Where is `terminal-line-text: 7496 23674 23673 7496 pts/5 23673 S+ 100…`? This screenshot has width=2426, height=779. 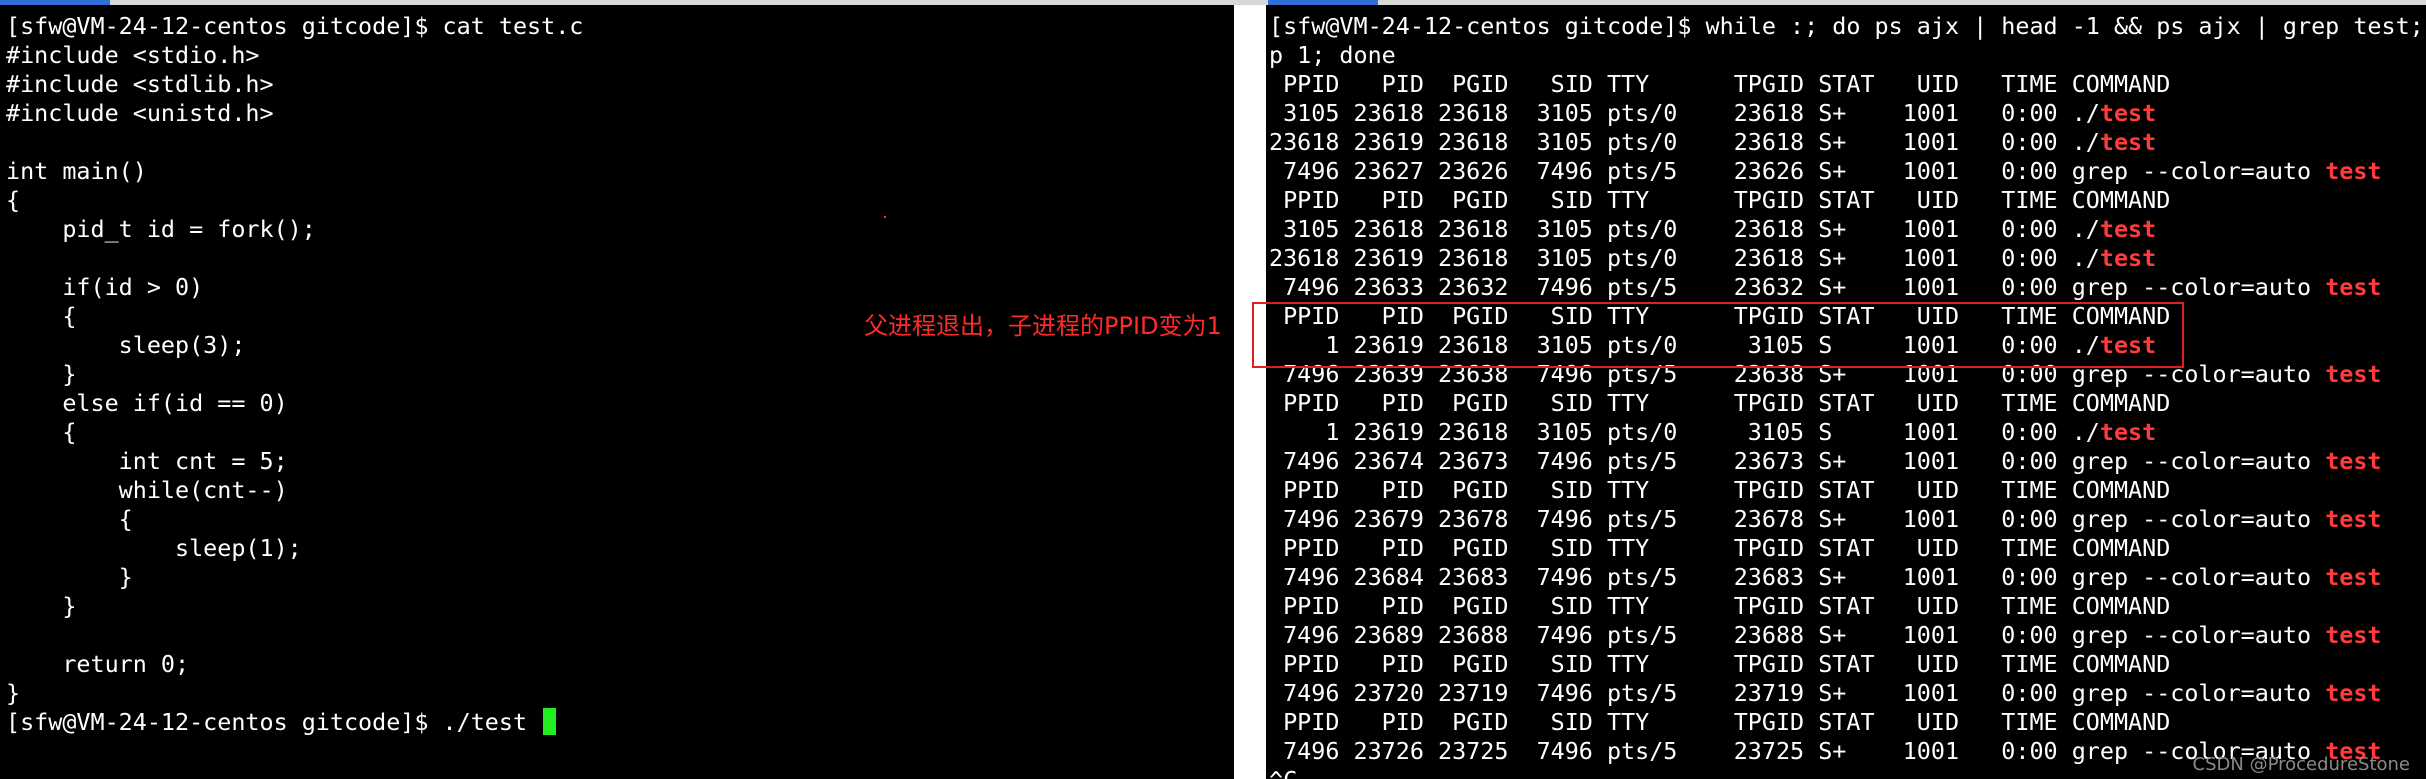
terminal-line-text: 7496 23674 23673 7496 pts/5 23673 S+ 100… is located at coordinates (1797, 461).